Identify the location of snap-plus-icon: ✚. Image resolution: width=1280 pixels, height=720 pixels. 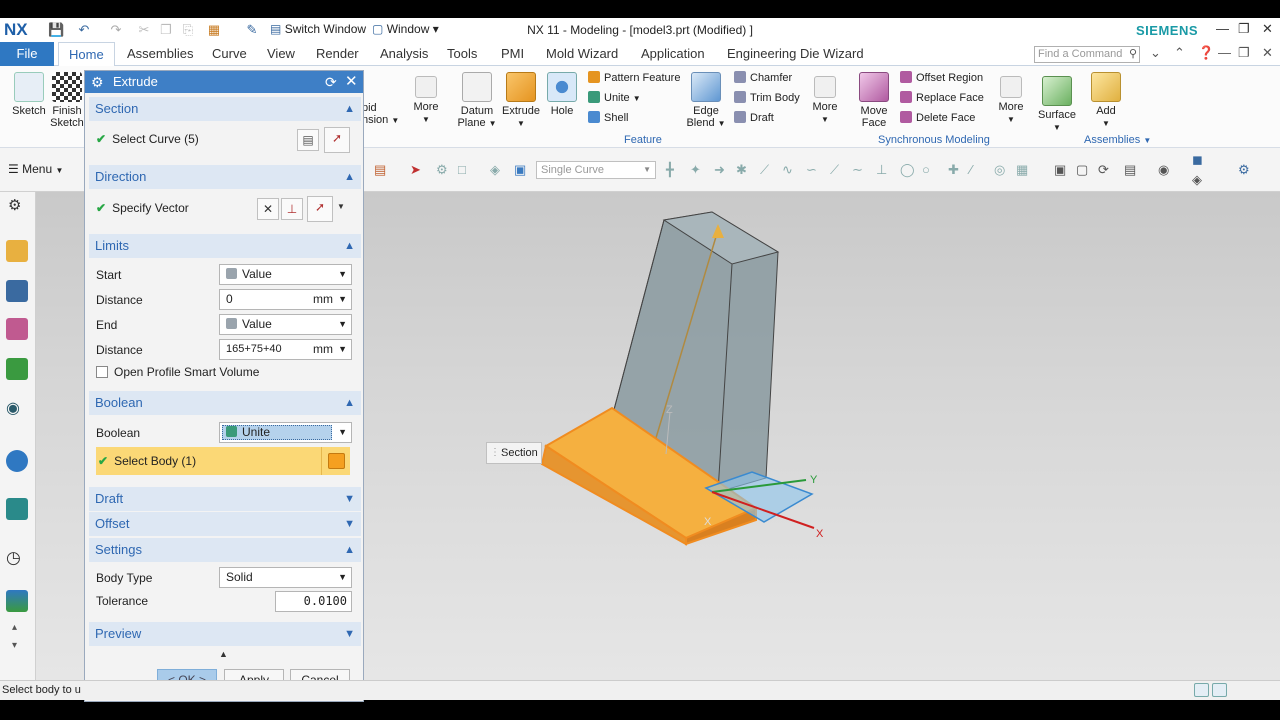
(953, 170).